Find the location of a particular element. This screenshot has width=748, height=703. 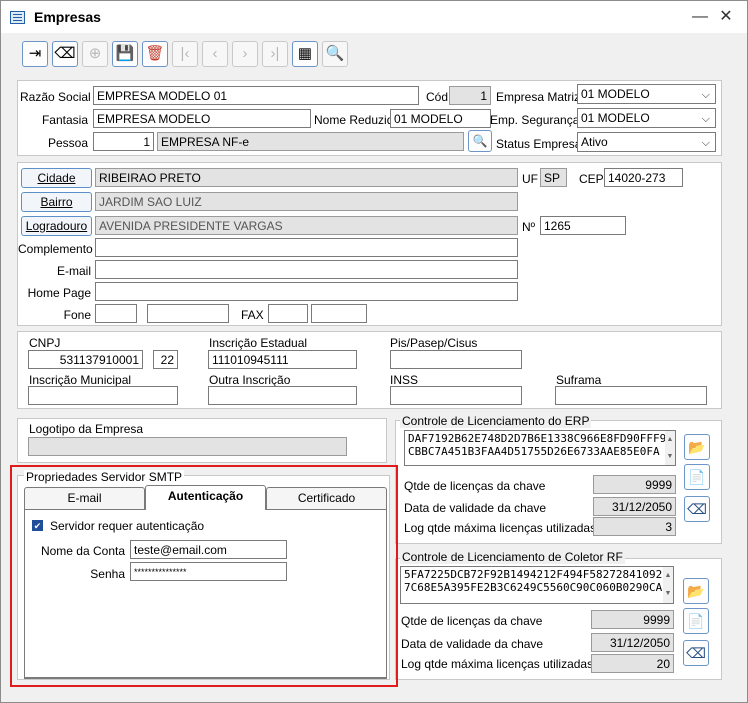

erp-validade-field: 31/12/2050 is located at coordinates (634, 506).